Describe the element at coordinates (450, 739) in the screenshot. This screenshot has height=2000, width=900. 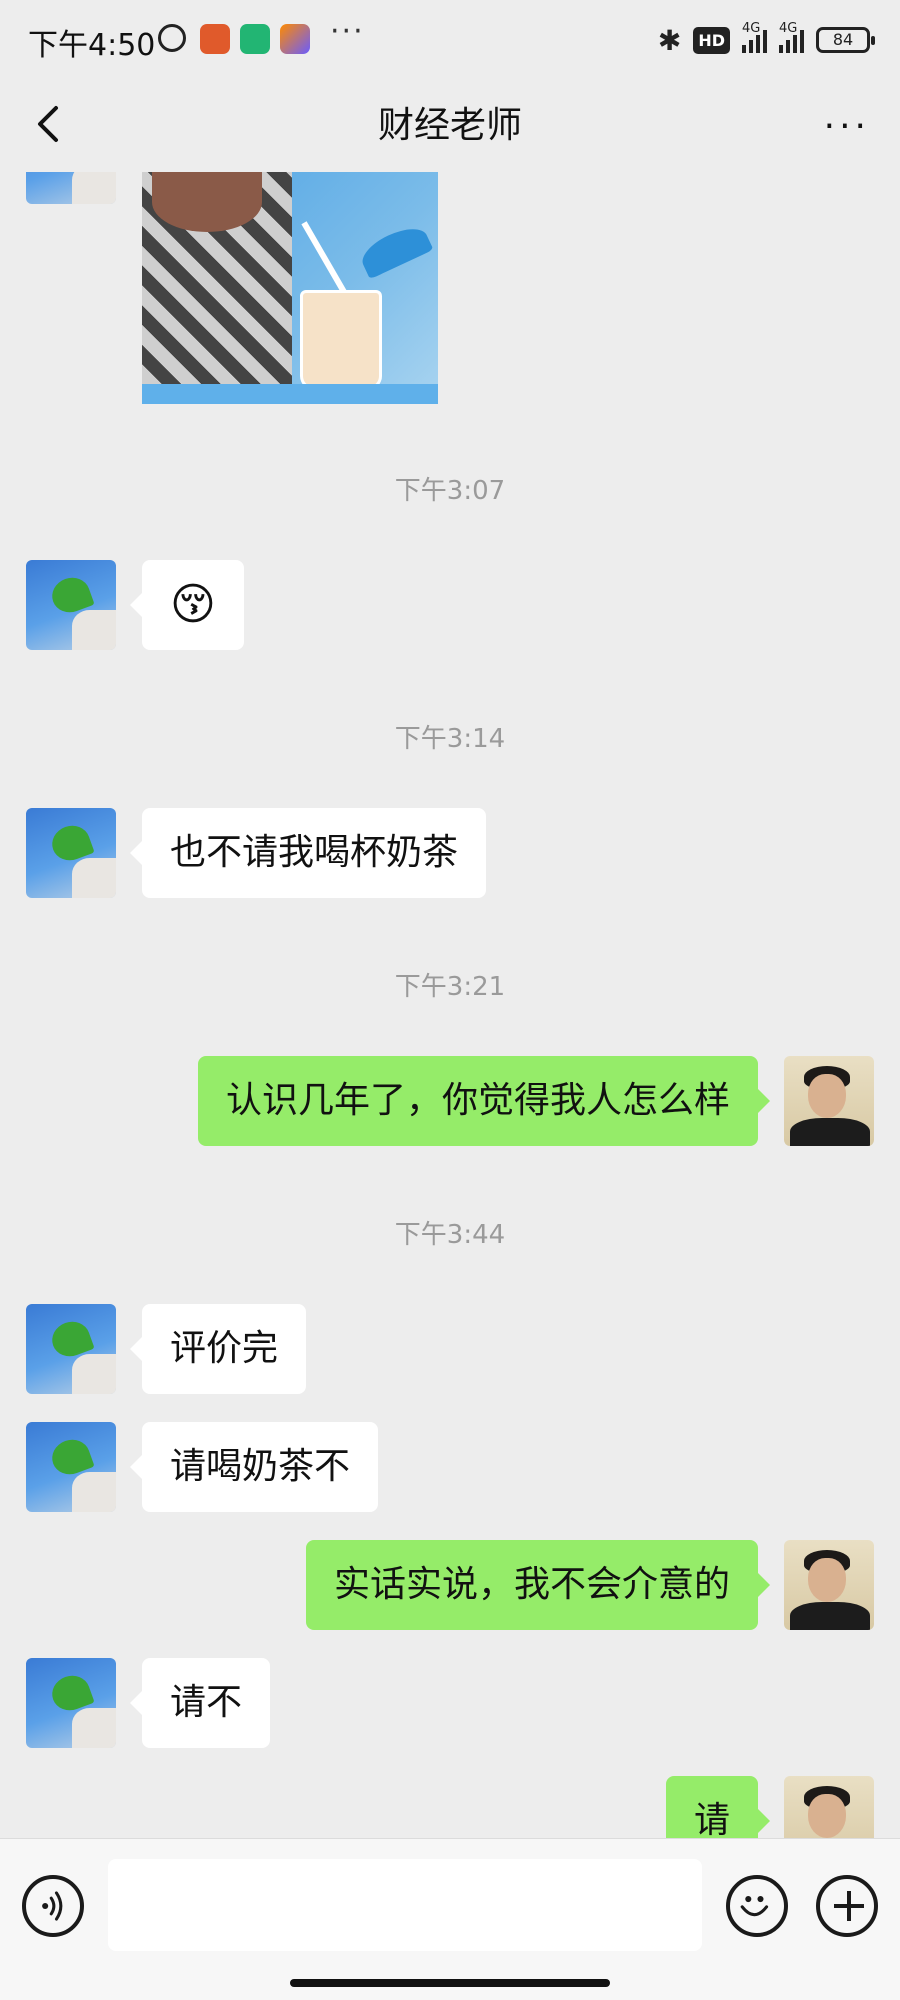
I see `timestamp: 下午3:14` at that location.